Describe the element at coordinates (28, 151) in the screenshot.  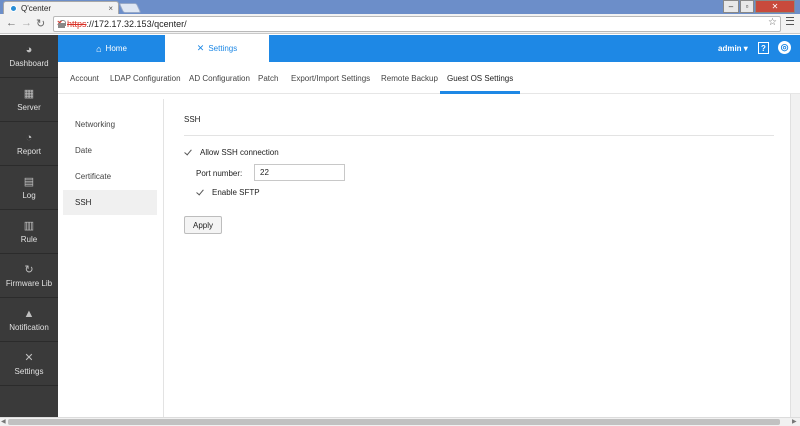
I see `sidebar-item-label: Report` at that location.